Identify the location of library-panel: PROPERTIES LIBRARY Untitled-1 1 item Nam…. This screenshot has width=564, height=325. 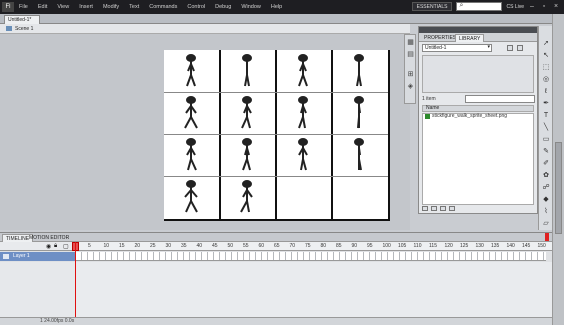
(478, 120).